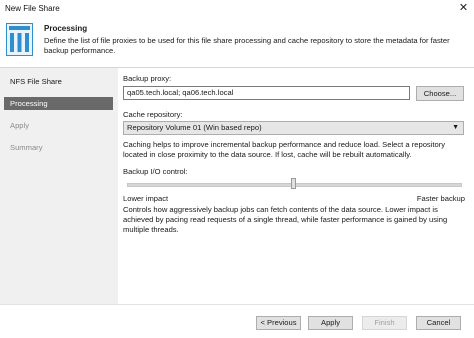  What do you see at coordinates (293, 128) in the screenshot?
I see `cache-repository-select: Repository Volume 01 (Win based repo) ▼` at bounding box center [293, 128].